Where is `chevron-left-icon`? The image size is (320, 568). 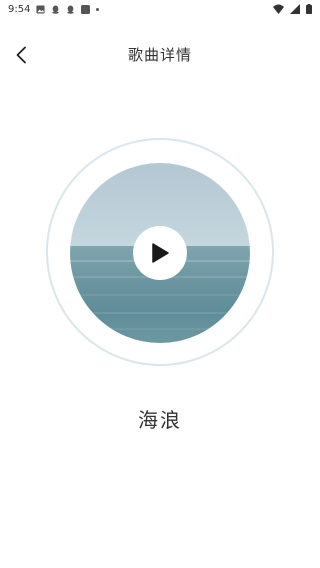 chevron-left-icon is located at coordinates (21, 55).